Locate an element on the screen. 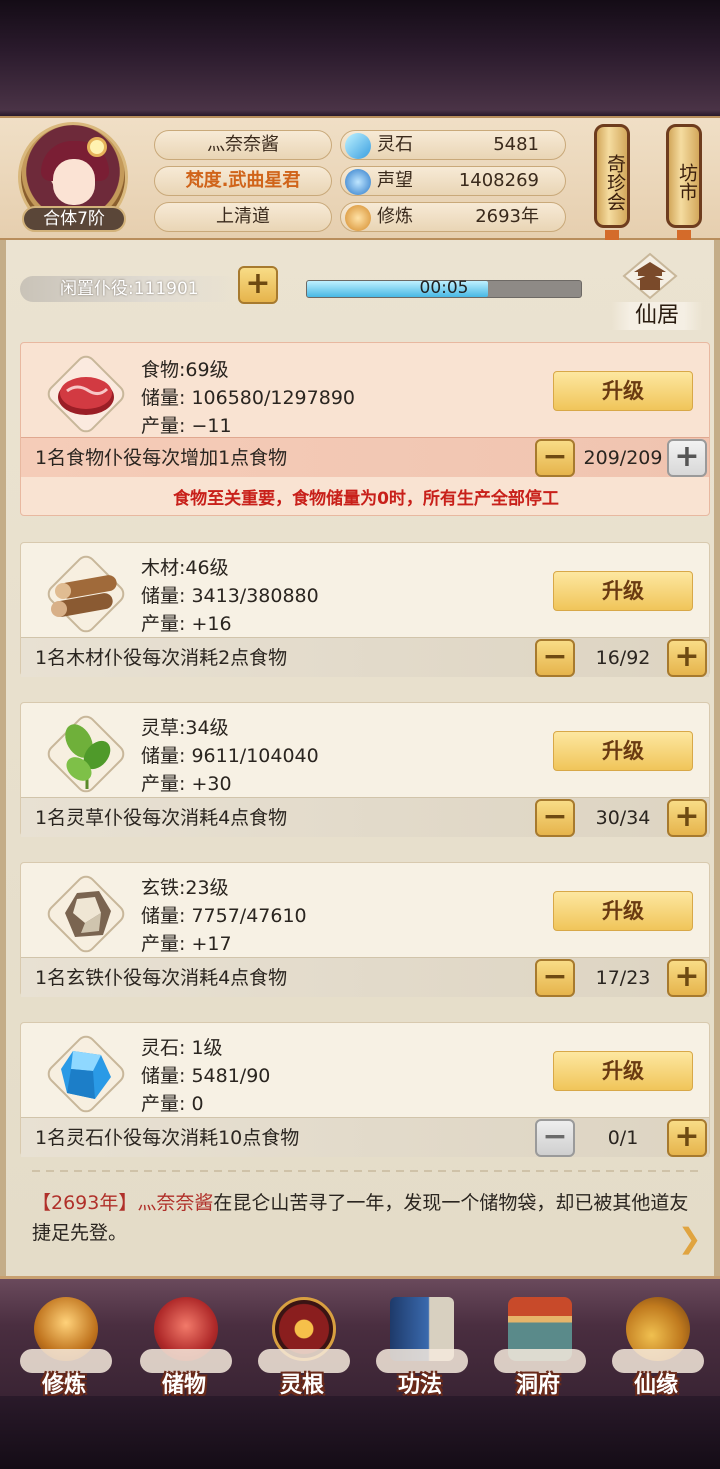 The image size is (720, 1469). wood-icon is located at coordinates (86, 594).